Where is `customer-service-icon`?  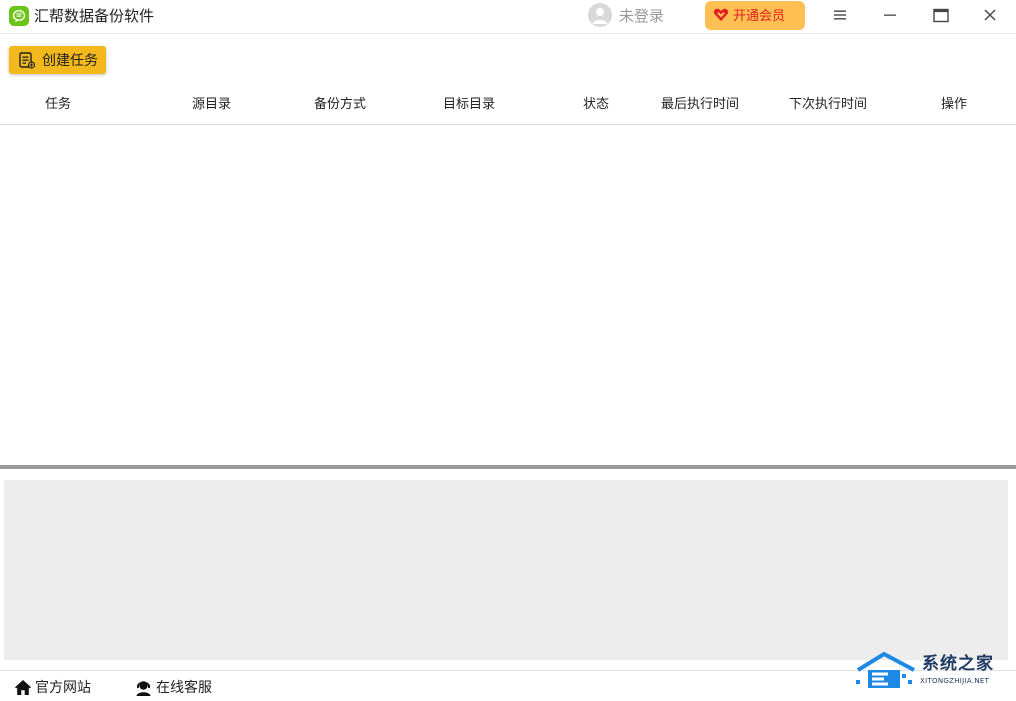 customer-service-icon is located at coordinates (143, 689).